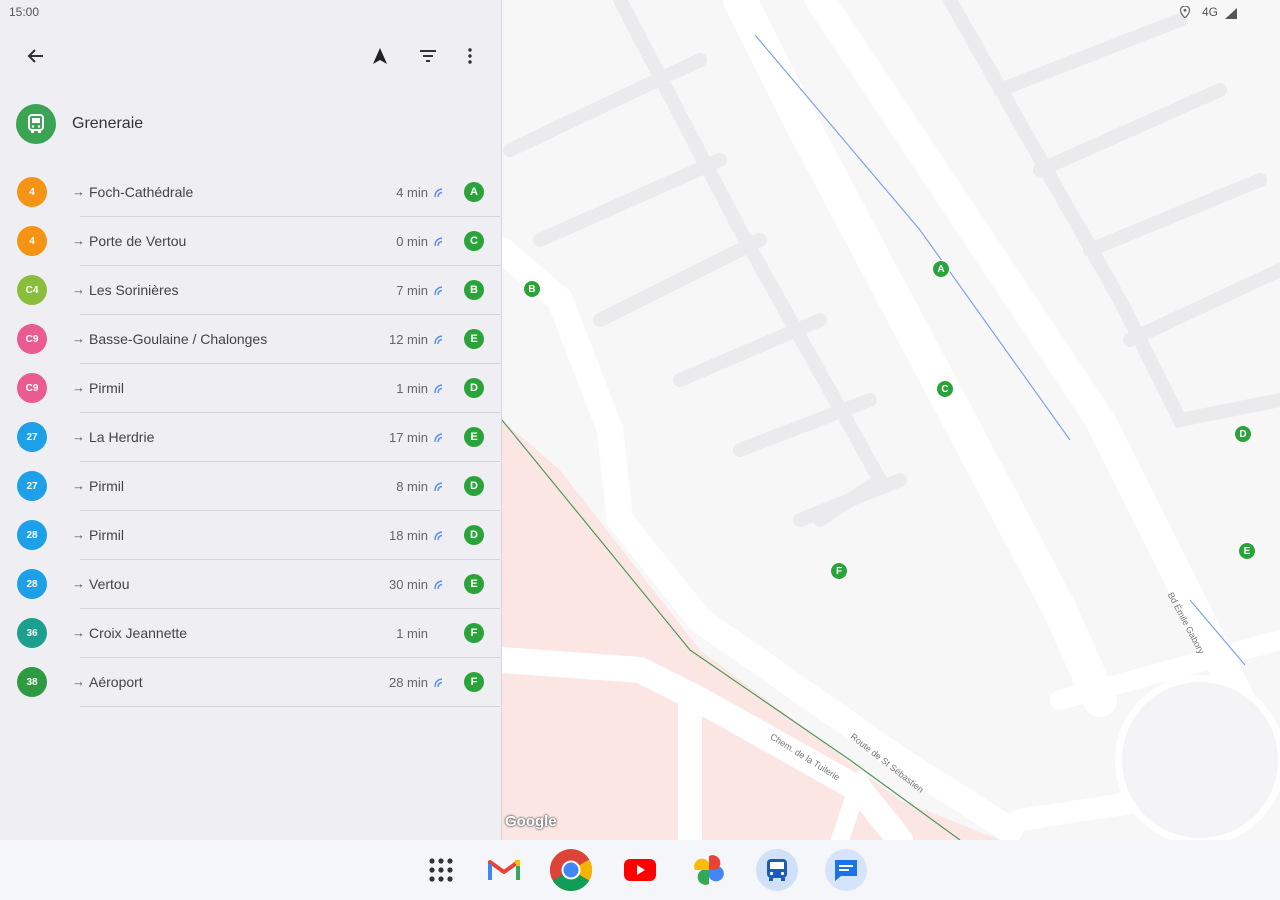 The width and height of the screenshot is (1280, 900). Describe the element at coordinates (250, 535) in the screenshot. I see `departure-row: 28 → Pirmil 18 min D` at that location.